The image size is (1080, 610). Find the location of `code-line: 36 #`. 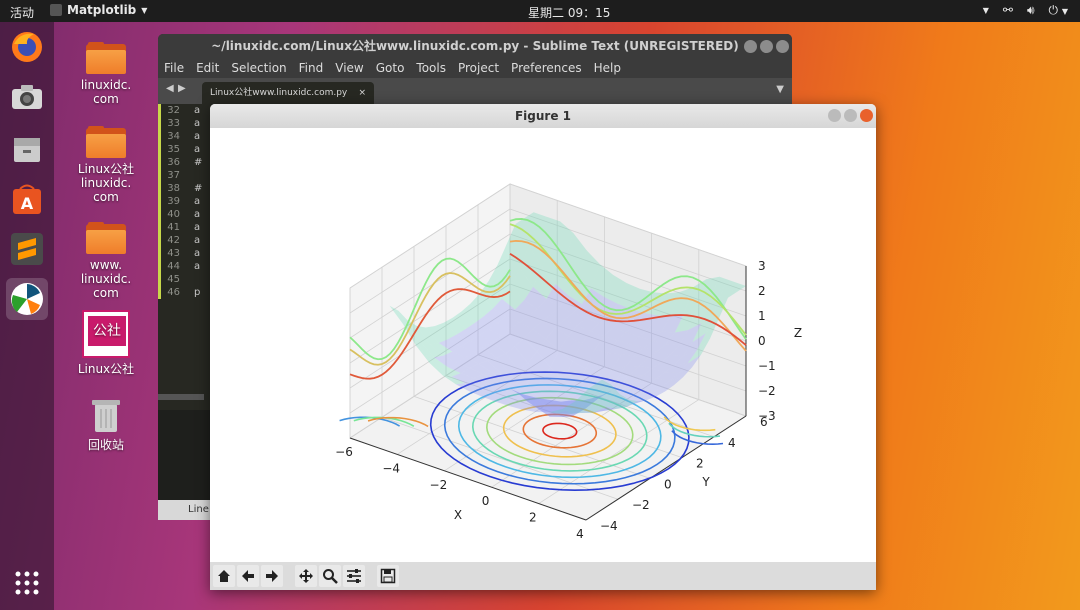

code-line: 36 # is located at coordinates (181, 162).